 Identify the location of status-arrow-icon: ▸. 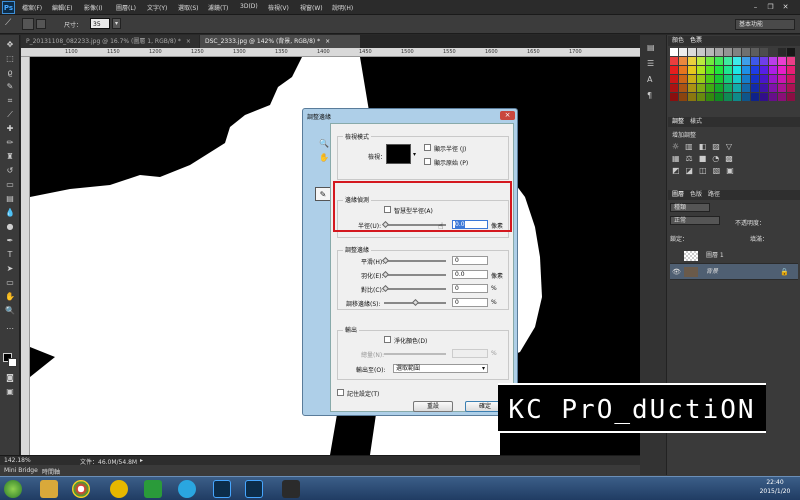
(141, 460).